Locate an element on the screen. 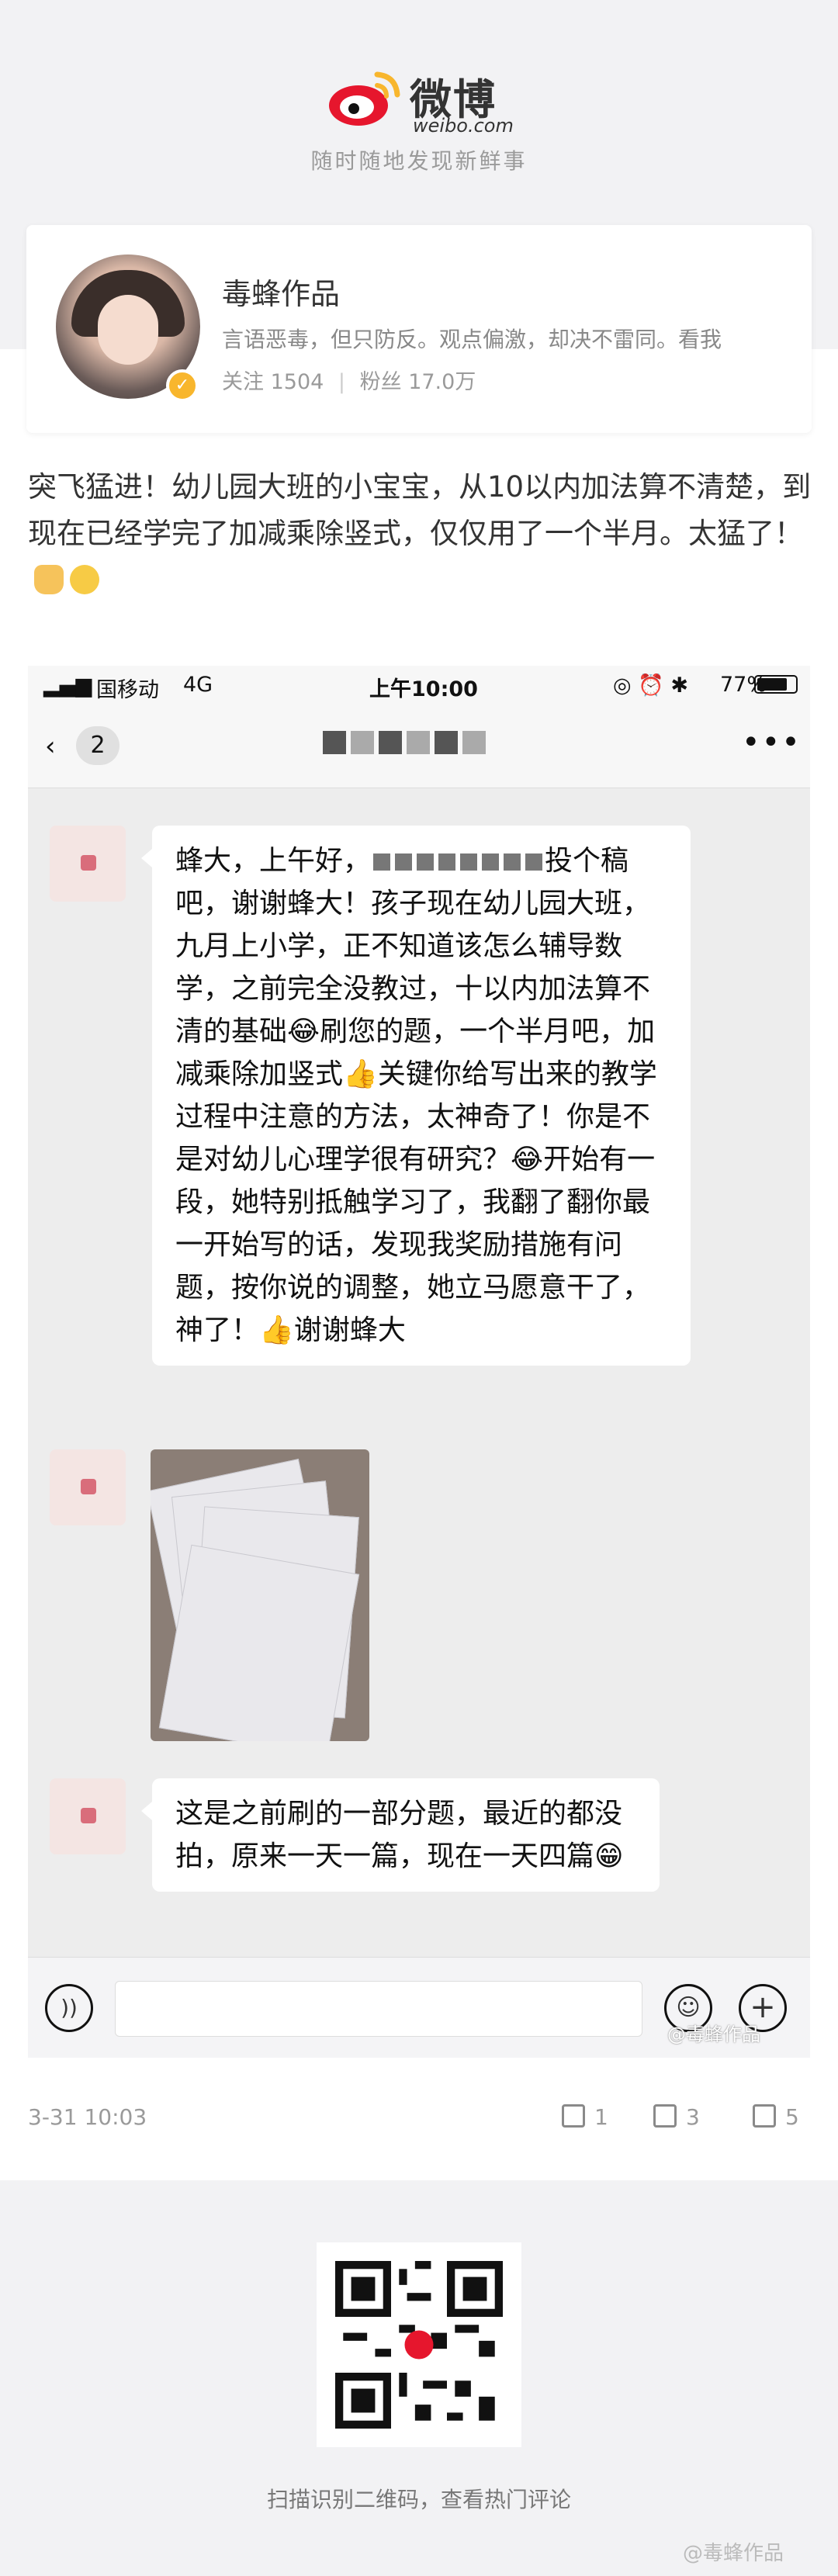 The image size is (838, 2576). like-button: 5 is located at coordinates (776, 2117).